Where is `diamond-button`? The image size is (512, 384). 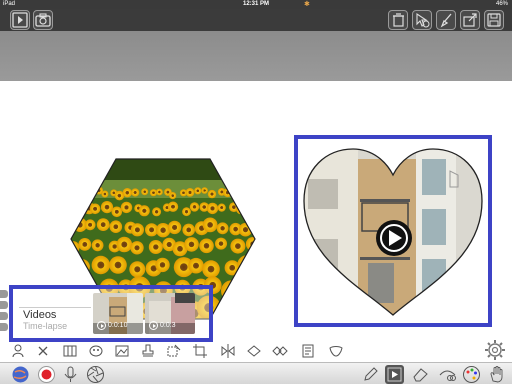
diamond-button is located at coordinates (254, 351).